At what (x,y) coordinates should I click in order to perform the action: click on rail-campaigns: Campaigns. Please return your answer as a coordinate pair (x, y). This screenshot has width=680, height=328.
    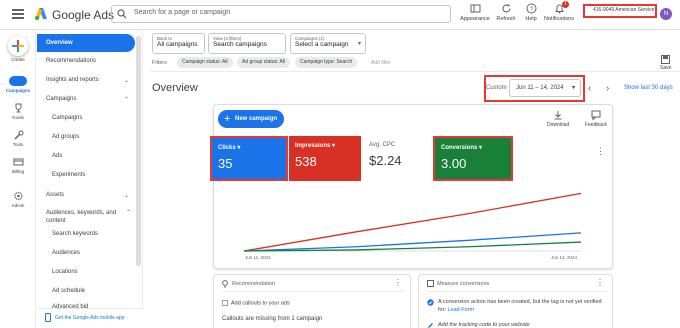
    Looking at the image, I should click on (18, 84).